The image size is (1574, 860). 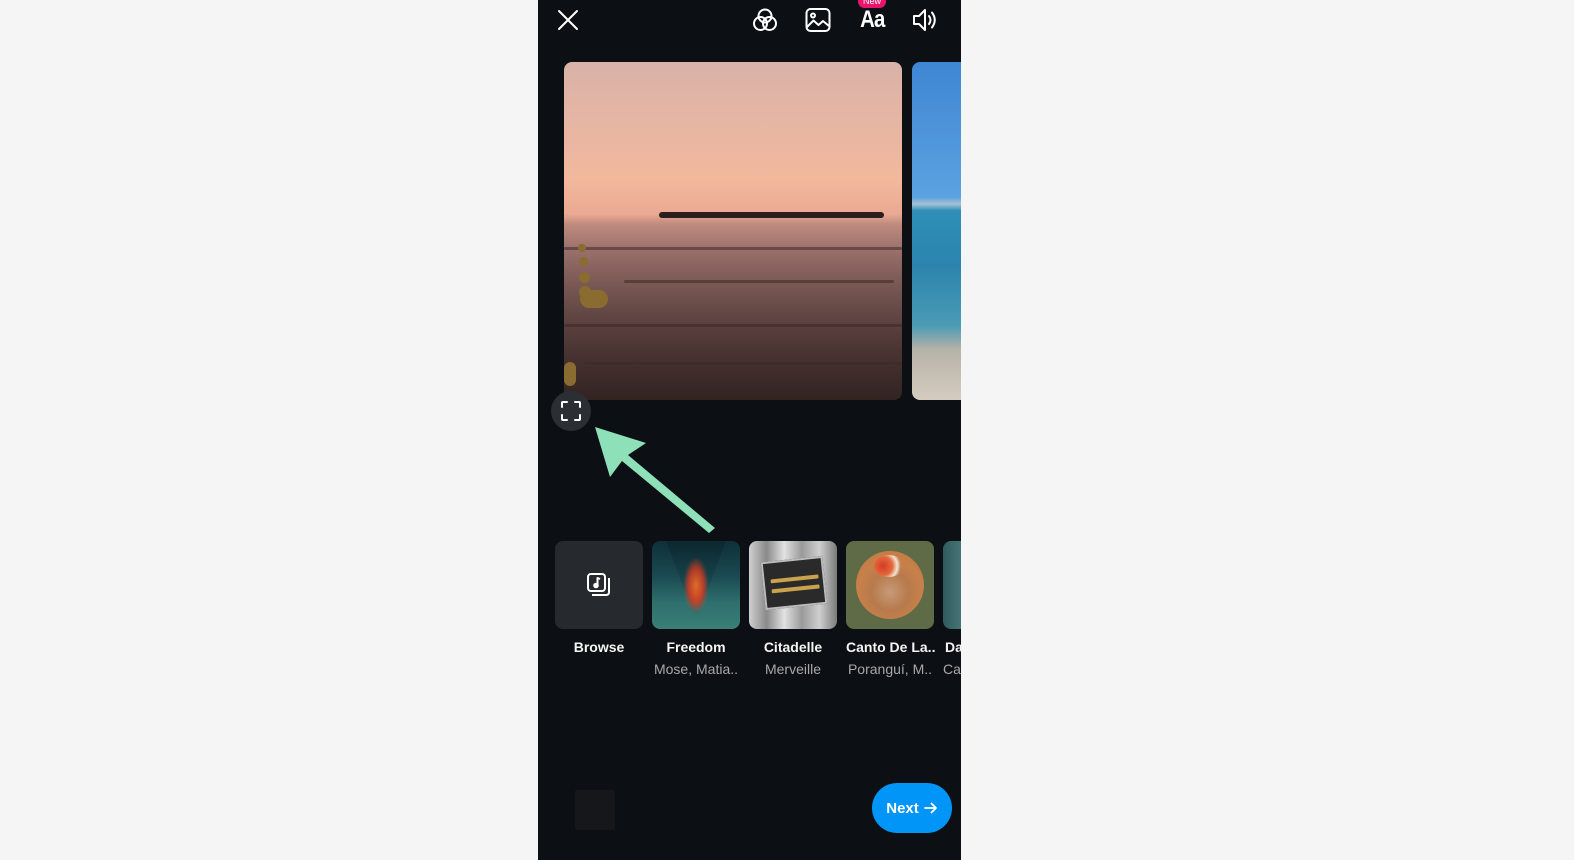 I want to click on music-title: Citadelle, so click(x=793, y=647).